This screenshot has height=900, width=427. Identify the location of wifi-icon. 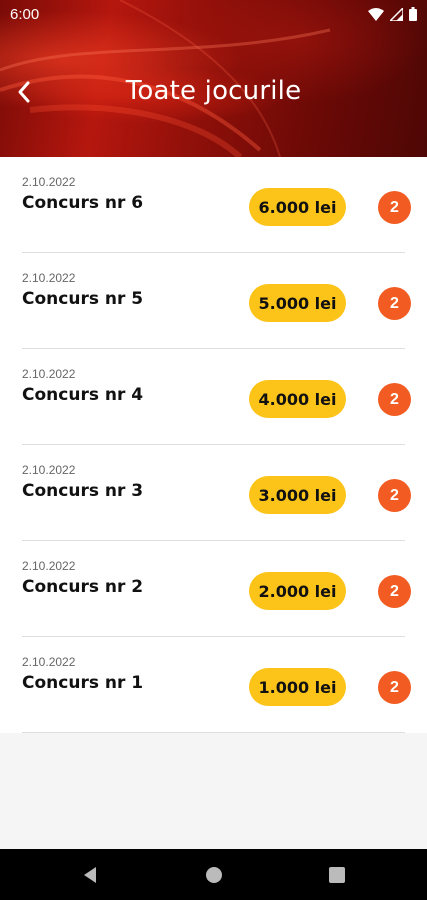
(376, 14).